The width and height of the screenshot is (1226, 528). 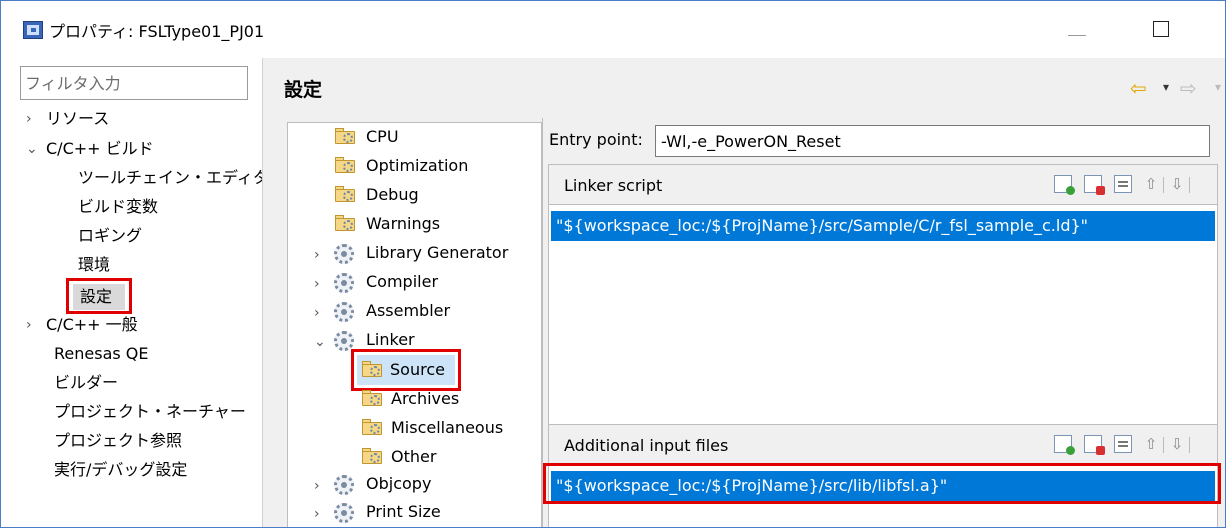 I want to click on nav-item-logging: ロギング, so click(x=110, y=236).